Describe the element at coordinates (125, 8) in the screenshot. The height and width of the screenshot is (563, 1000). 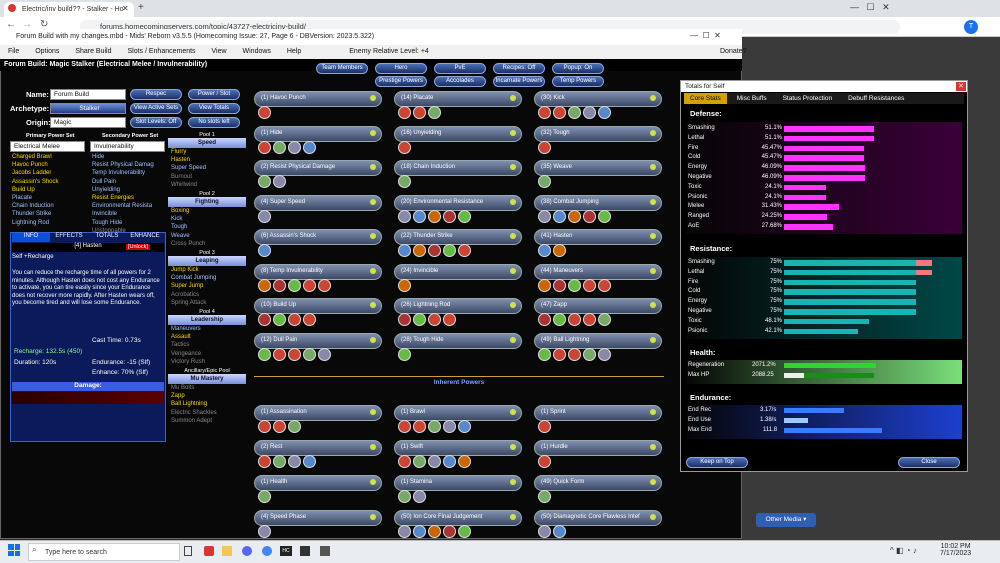
I see `close-tab-icon: ✕` at that location.